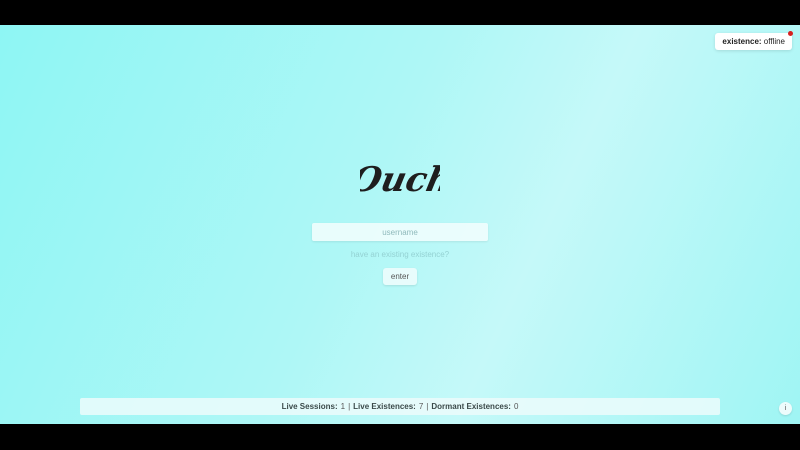 The image size is (800, 450). Describe the element at coordinates (516, 406) in the screenshot. I see `dormant-existences-value: 0` at that location.